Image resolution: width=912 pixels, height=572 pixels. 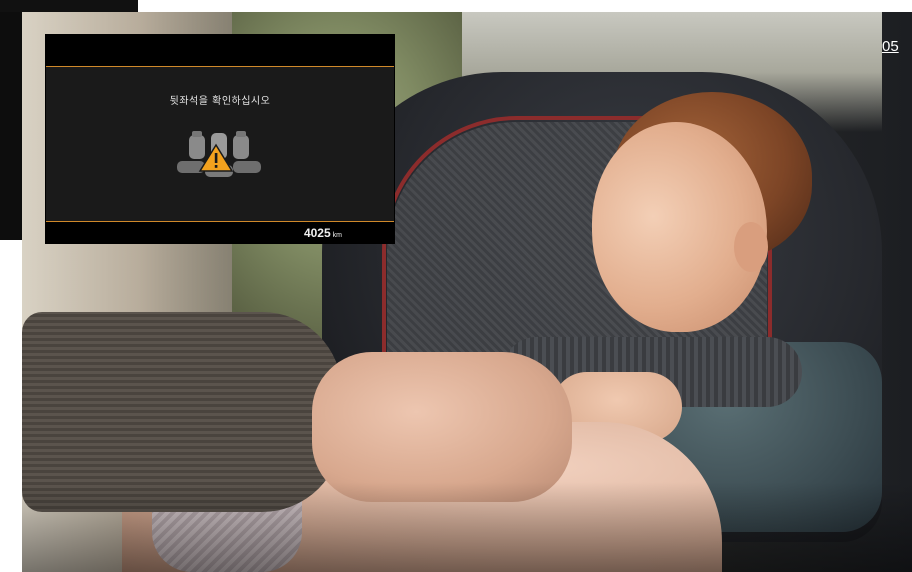 I want to click on odometer-value: 4025, so click(x=317, y=233).